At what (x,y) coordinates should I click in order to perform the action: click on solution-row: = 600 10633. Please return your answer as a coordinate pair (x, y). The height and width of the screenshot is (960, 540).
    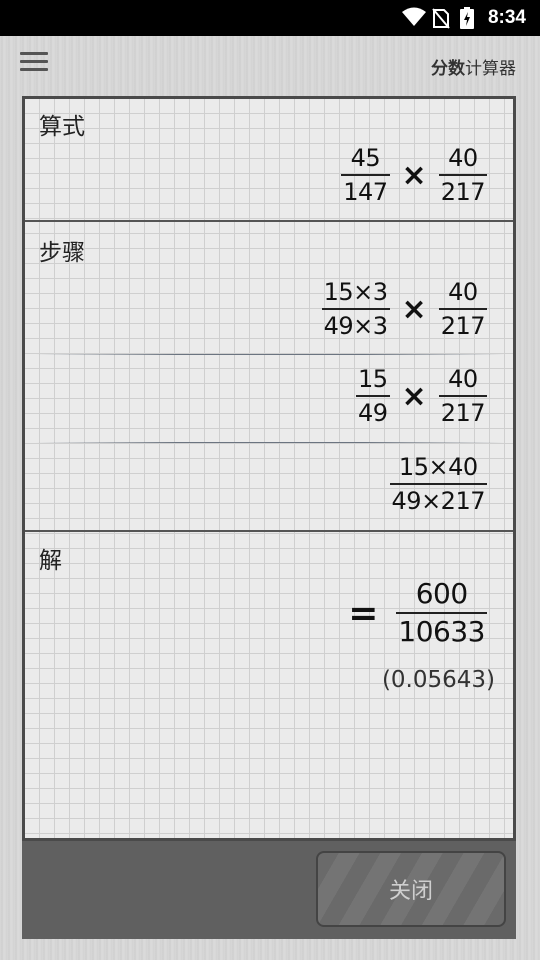
    Looking at the image, I should click on (417, 613).